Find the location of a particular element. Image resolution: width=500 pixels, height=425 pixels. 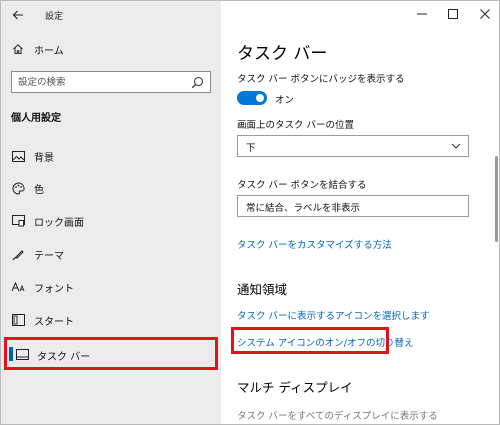

sidebar-item-color: 色 is located at coordinates (111, 188).